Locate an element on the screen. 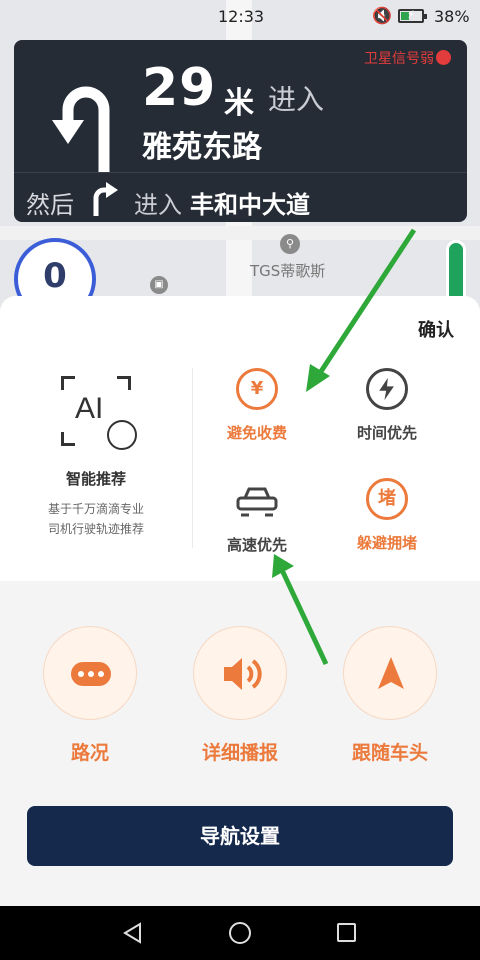 The image size is (480, 960). recent-apps-icon is located at coordinates (346, 932).